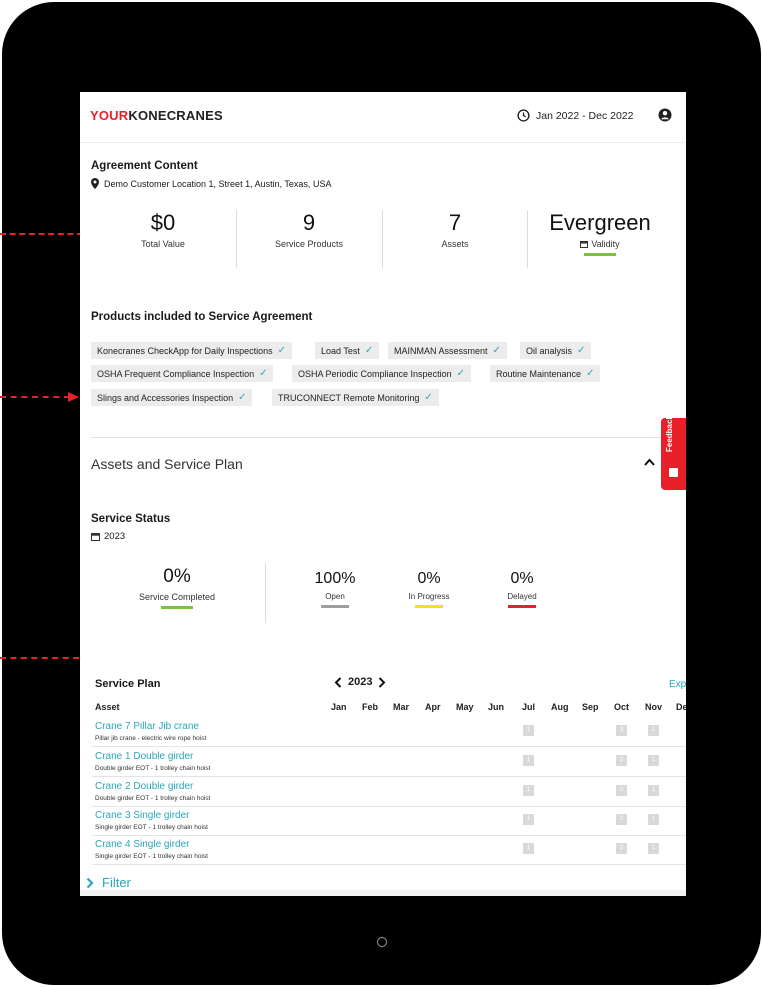 This screenshot has height=987, width=763. What do you see at coordinates (107, 707) in the screenshot?
I see `asset-column-header: Asset` at bounding box center [107, 707].